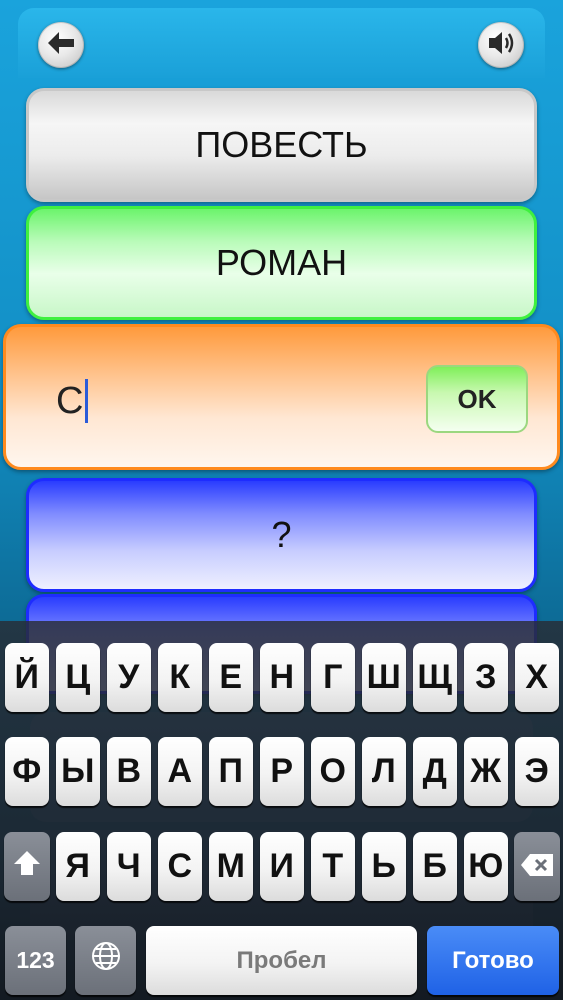  I want to click on answer-input-value: С, so click(70, 400).